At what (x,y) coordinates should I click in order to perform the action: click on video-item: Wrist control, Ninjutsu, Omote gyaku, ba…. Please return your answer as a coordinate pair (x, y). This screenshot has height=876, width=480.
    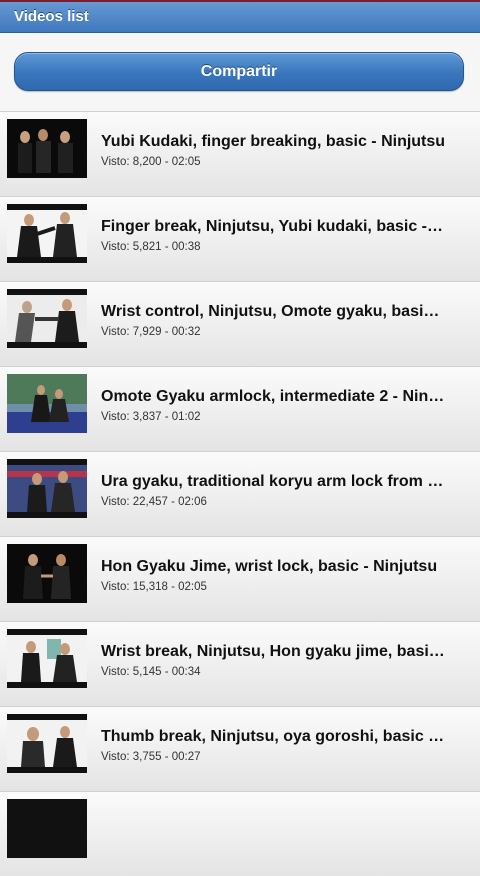
    Looking at the image, I should click on (240, 323).